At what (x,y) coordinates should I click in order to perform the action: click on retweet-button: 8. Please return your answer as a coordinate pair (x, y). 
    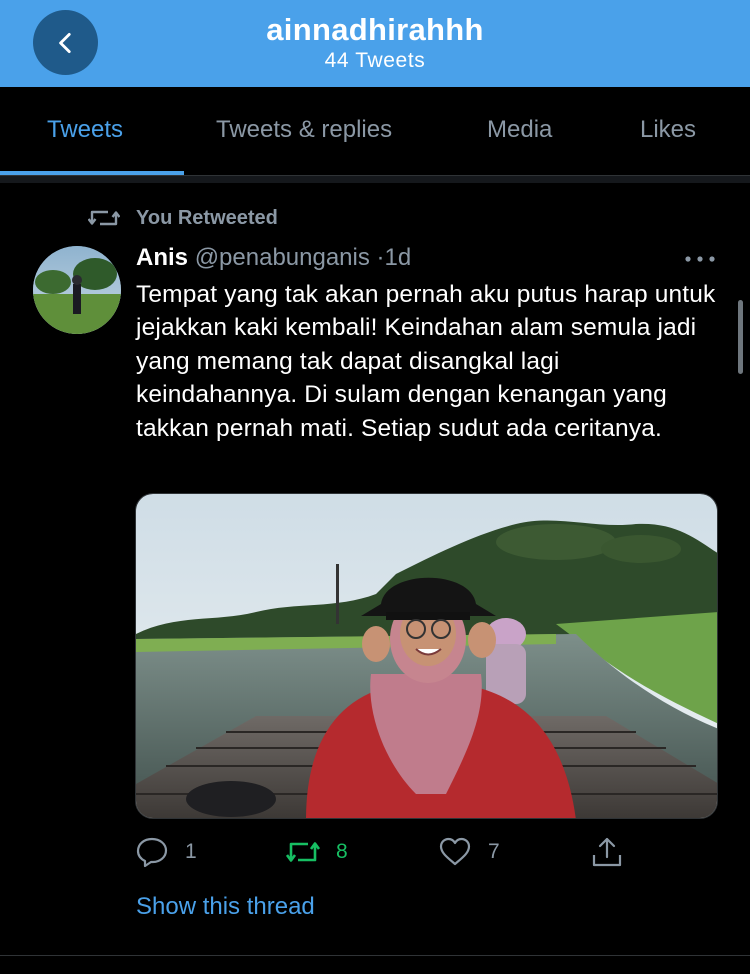
    Looking at the image, I should click on (317, 852).